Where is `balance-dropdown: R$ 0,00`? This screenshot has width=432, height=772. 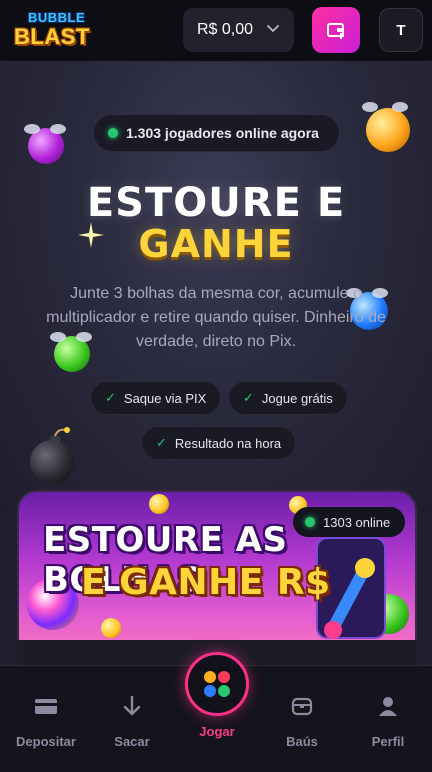 balance-dropdown: R$ 0,00 is located at coordinates (238, 30).